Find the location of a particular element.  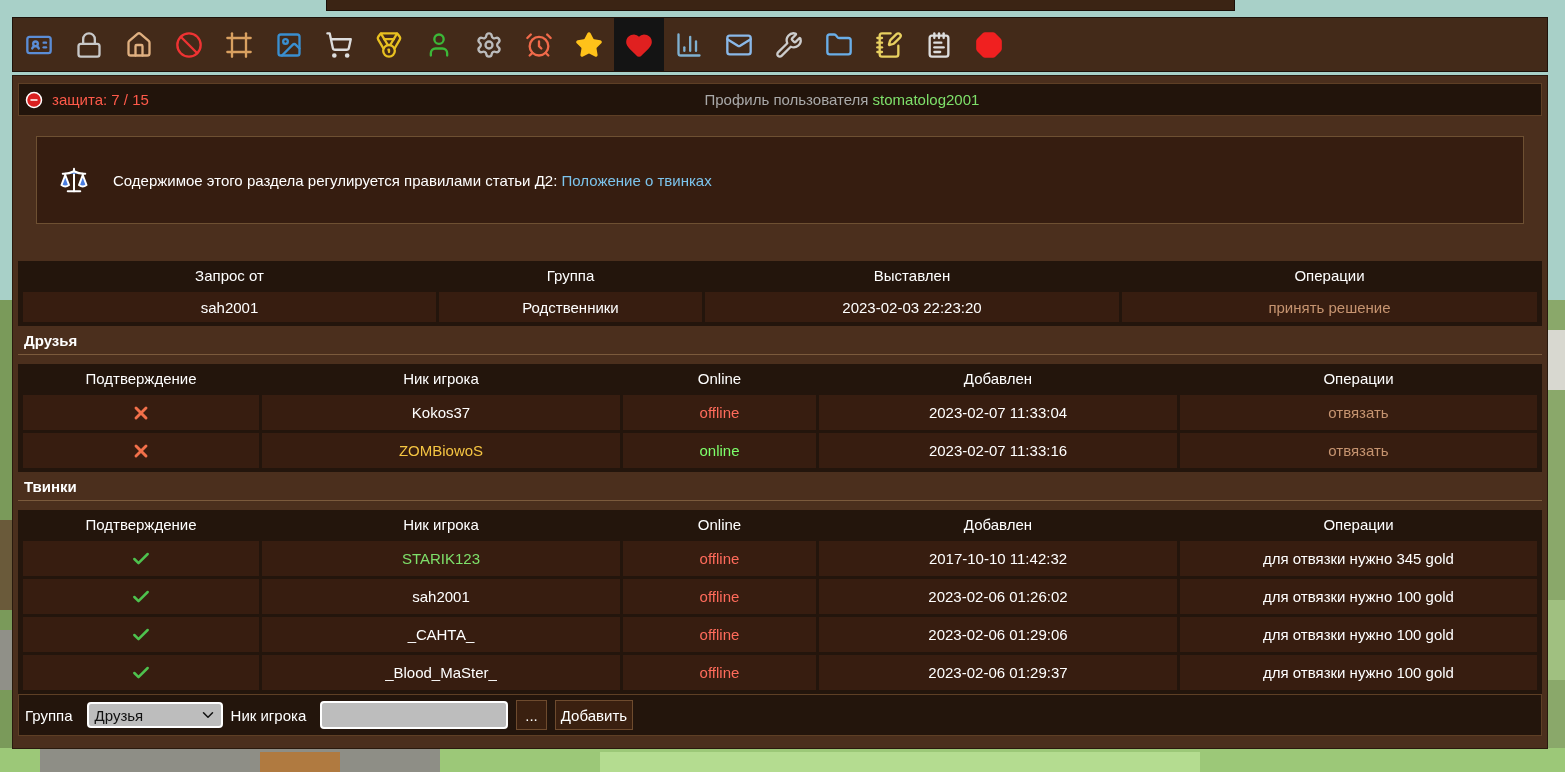

protection-text: защита: 7 / 15 is located at coordinates (100, 99).